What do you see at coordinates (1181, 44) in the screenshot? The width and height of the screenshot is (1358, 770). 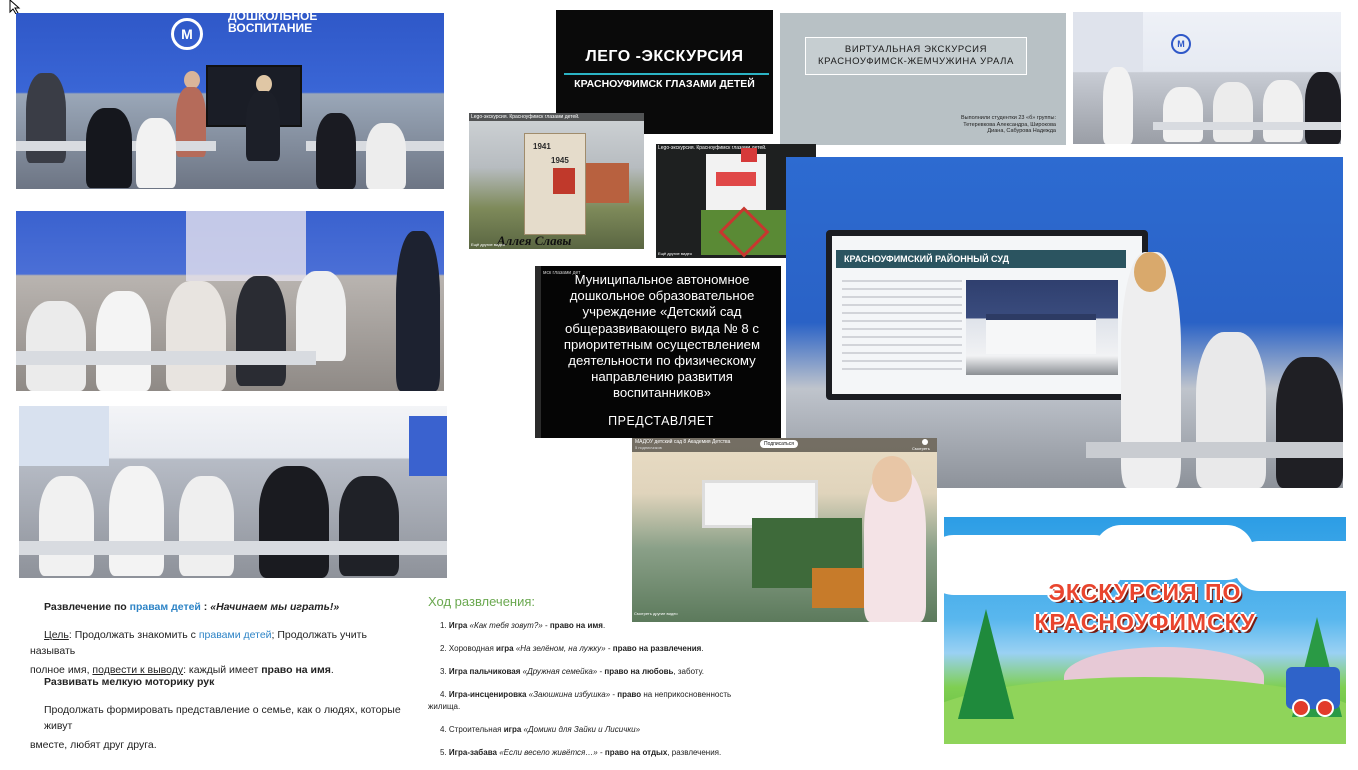 I see `logo-m-icon-2: М` at bounding box center [1181, 44].